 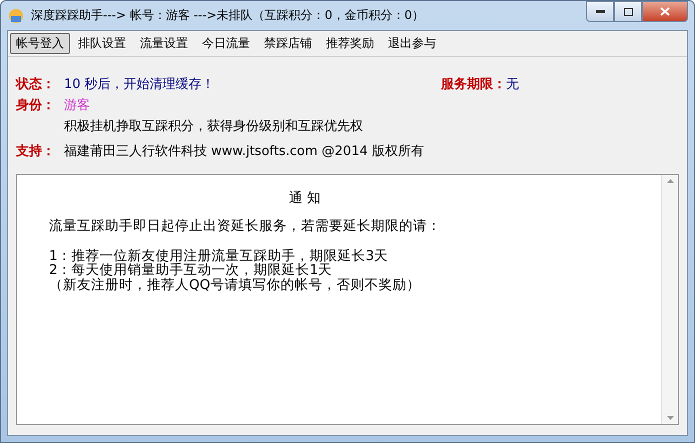 What do you see at coordinates (670, 418) in the screenshot?
I see `scroll-down-icon` at bounding box center [670, 418].